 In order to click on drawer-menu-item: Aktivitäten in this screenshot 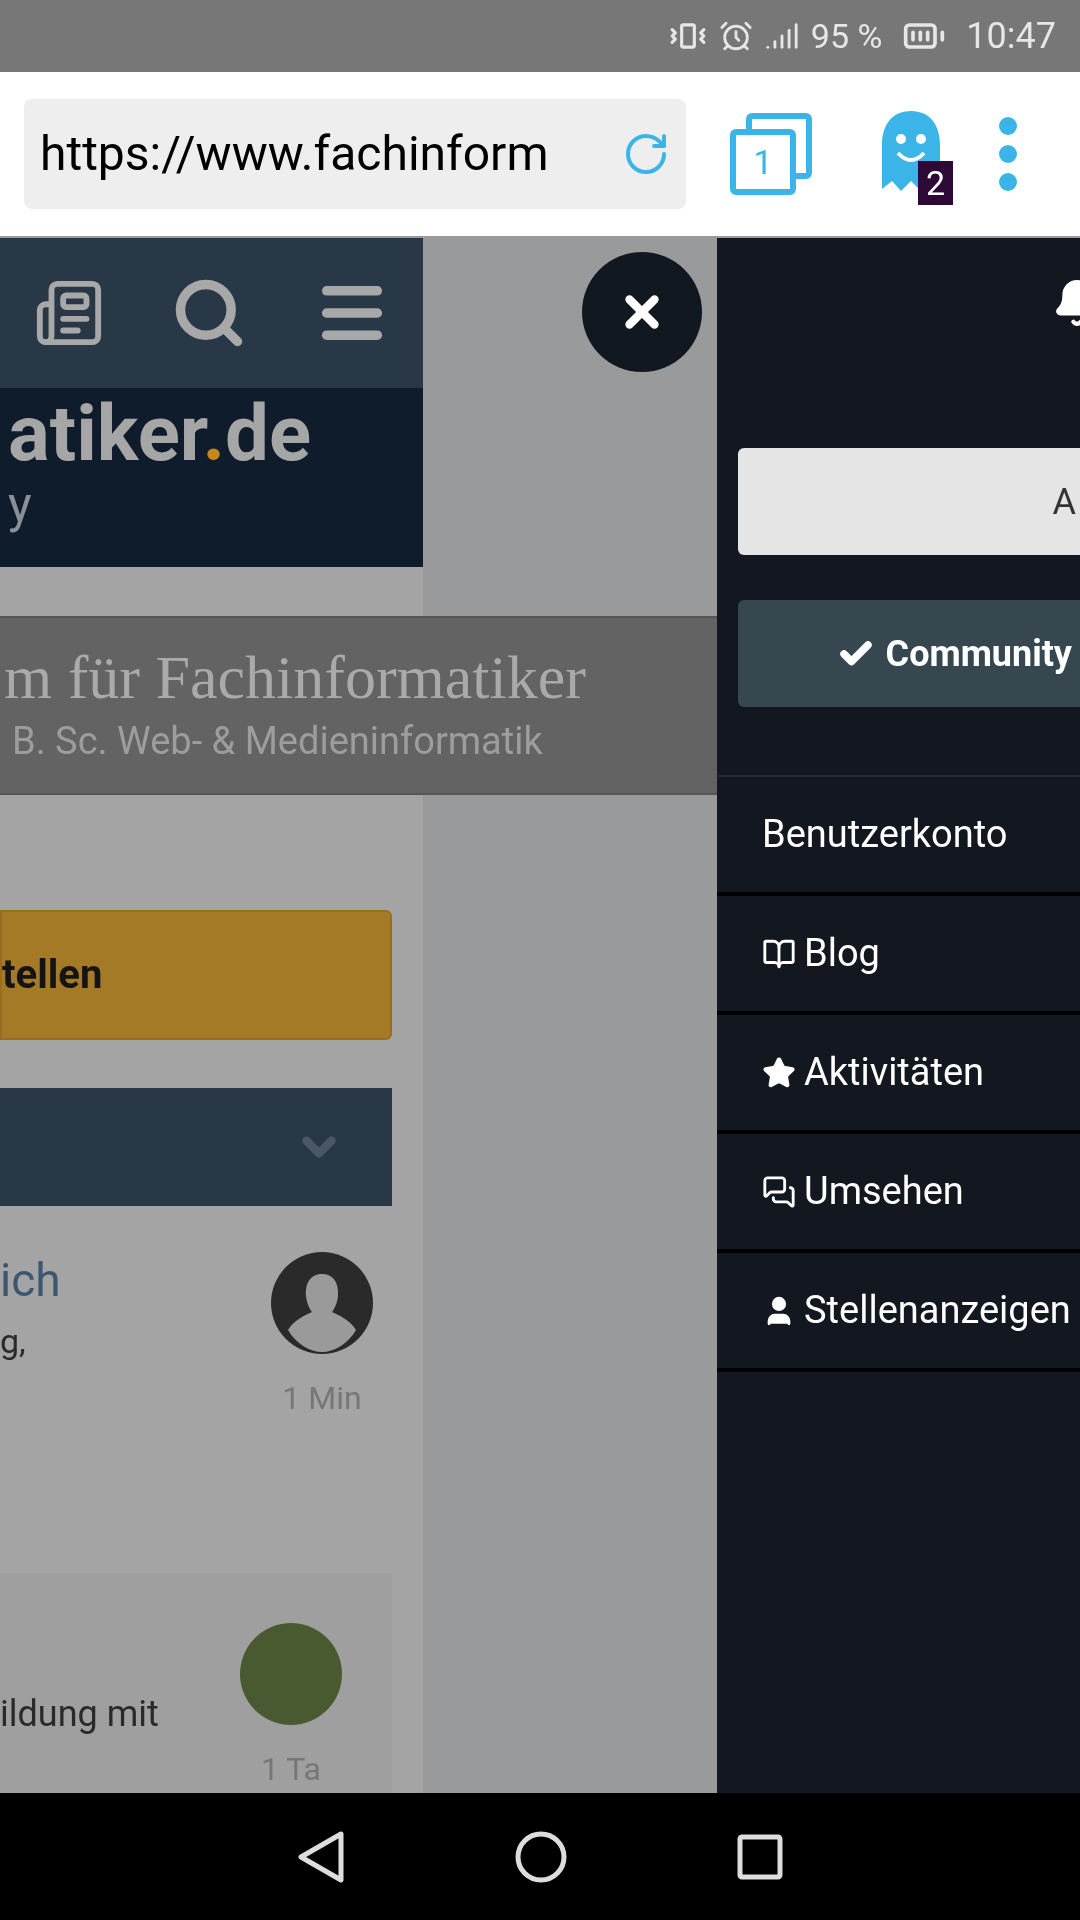, I will do `click(898, 1074)`.